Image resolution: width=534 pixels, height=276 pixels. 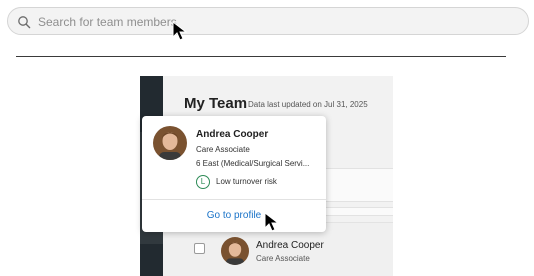 What do you see at coordinates (199, 248) in the screenshot?
I see `row-checkbox` at bounding box center [199, 248].